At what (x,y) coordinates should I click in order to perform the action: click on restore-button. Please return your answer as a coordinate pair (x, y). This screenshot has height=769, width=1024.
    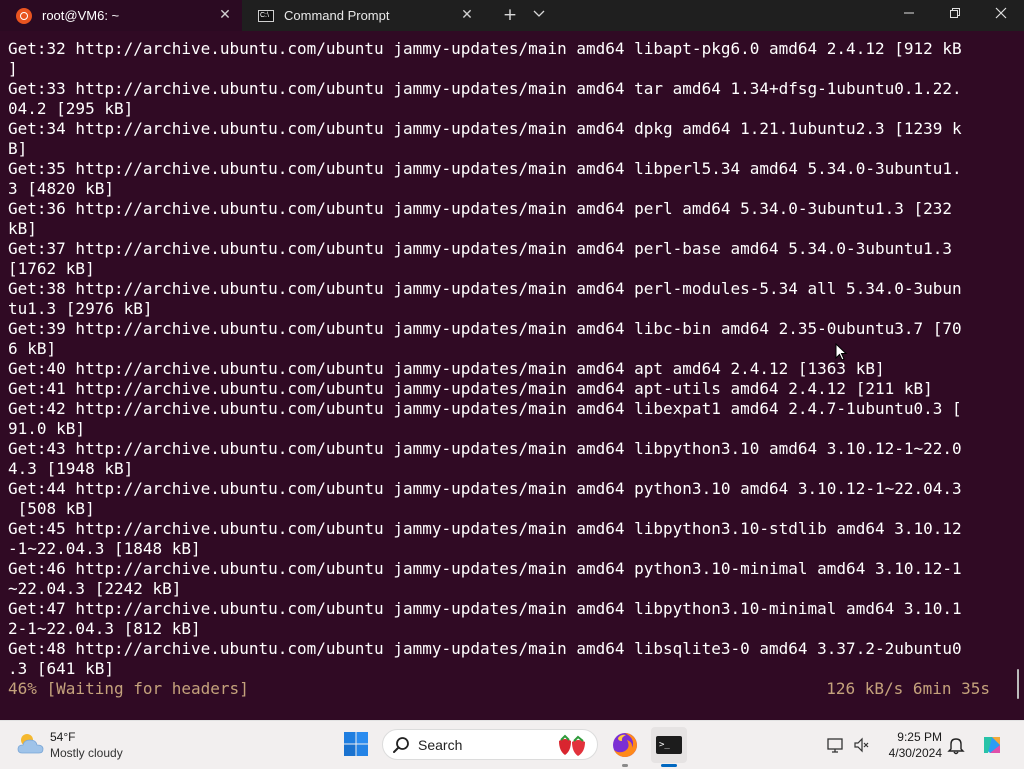
    Looking at the image, I should click on (955, 15).